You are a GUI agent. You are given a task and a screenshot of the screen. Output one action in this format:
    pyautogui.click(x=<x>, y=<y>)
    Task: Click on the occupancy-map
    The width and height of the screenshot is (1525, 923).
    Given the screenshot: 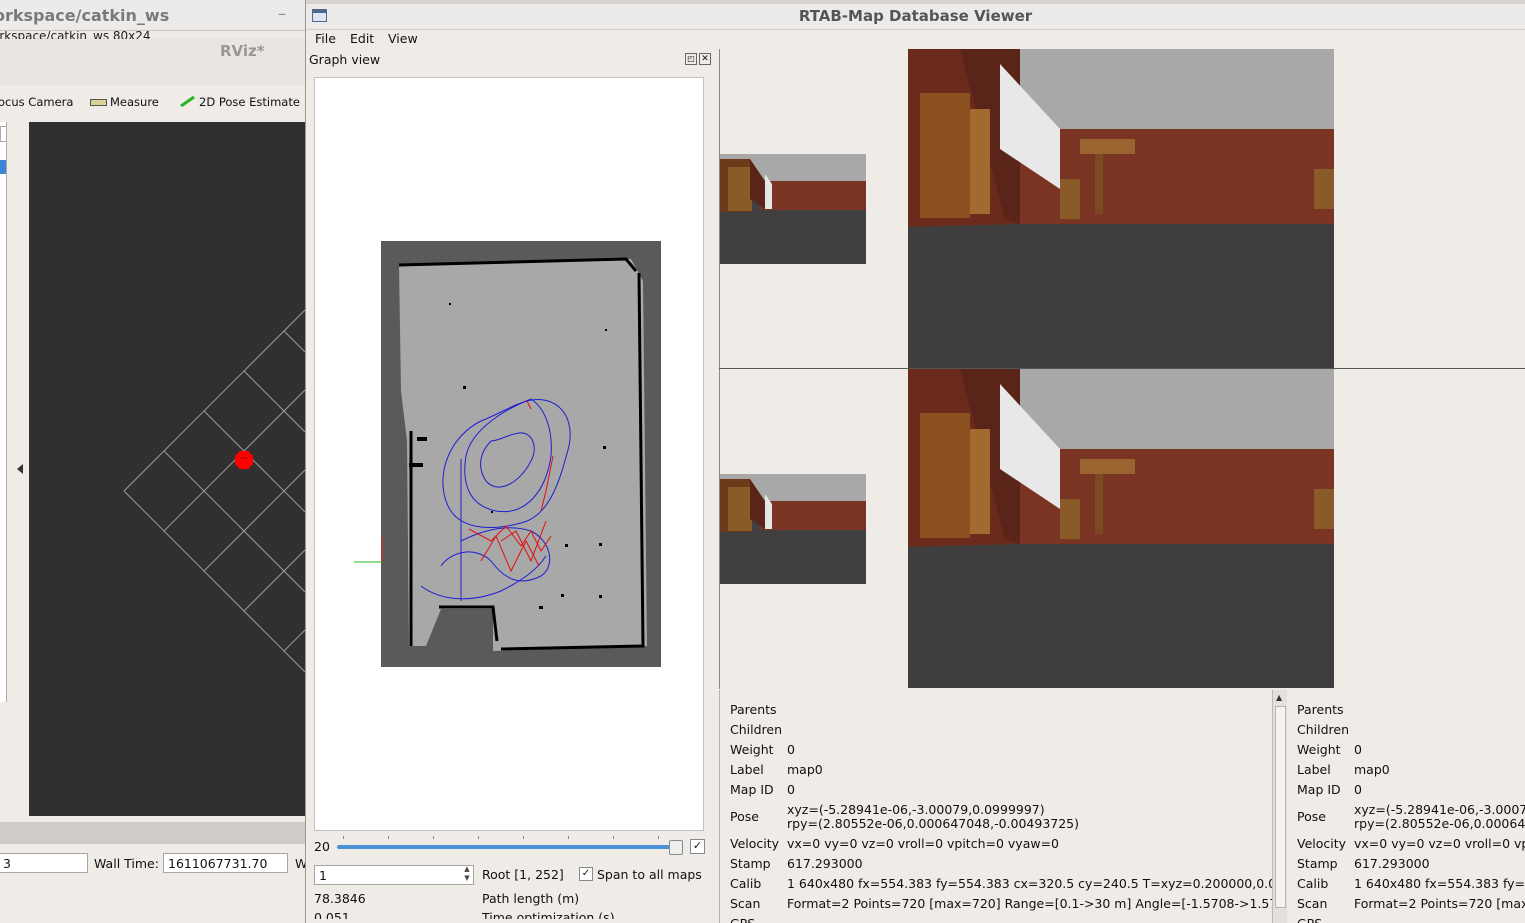 What is the action you would take?
    pyautogui.click(x=521, y=454)
    